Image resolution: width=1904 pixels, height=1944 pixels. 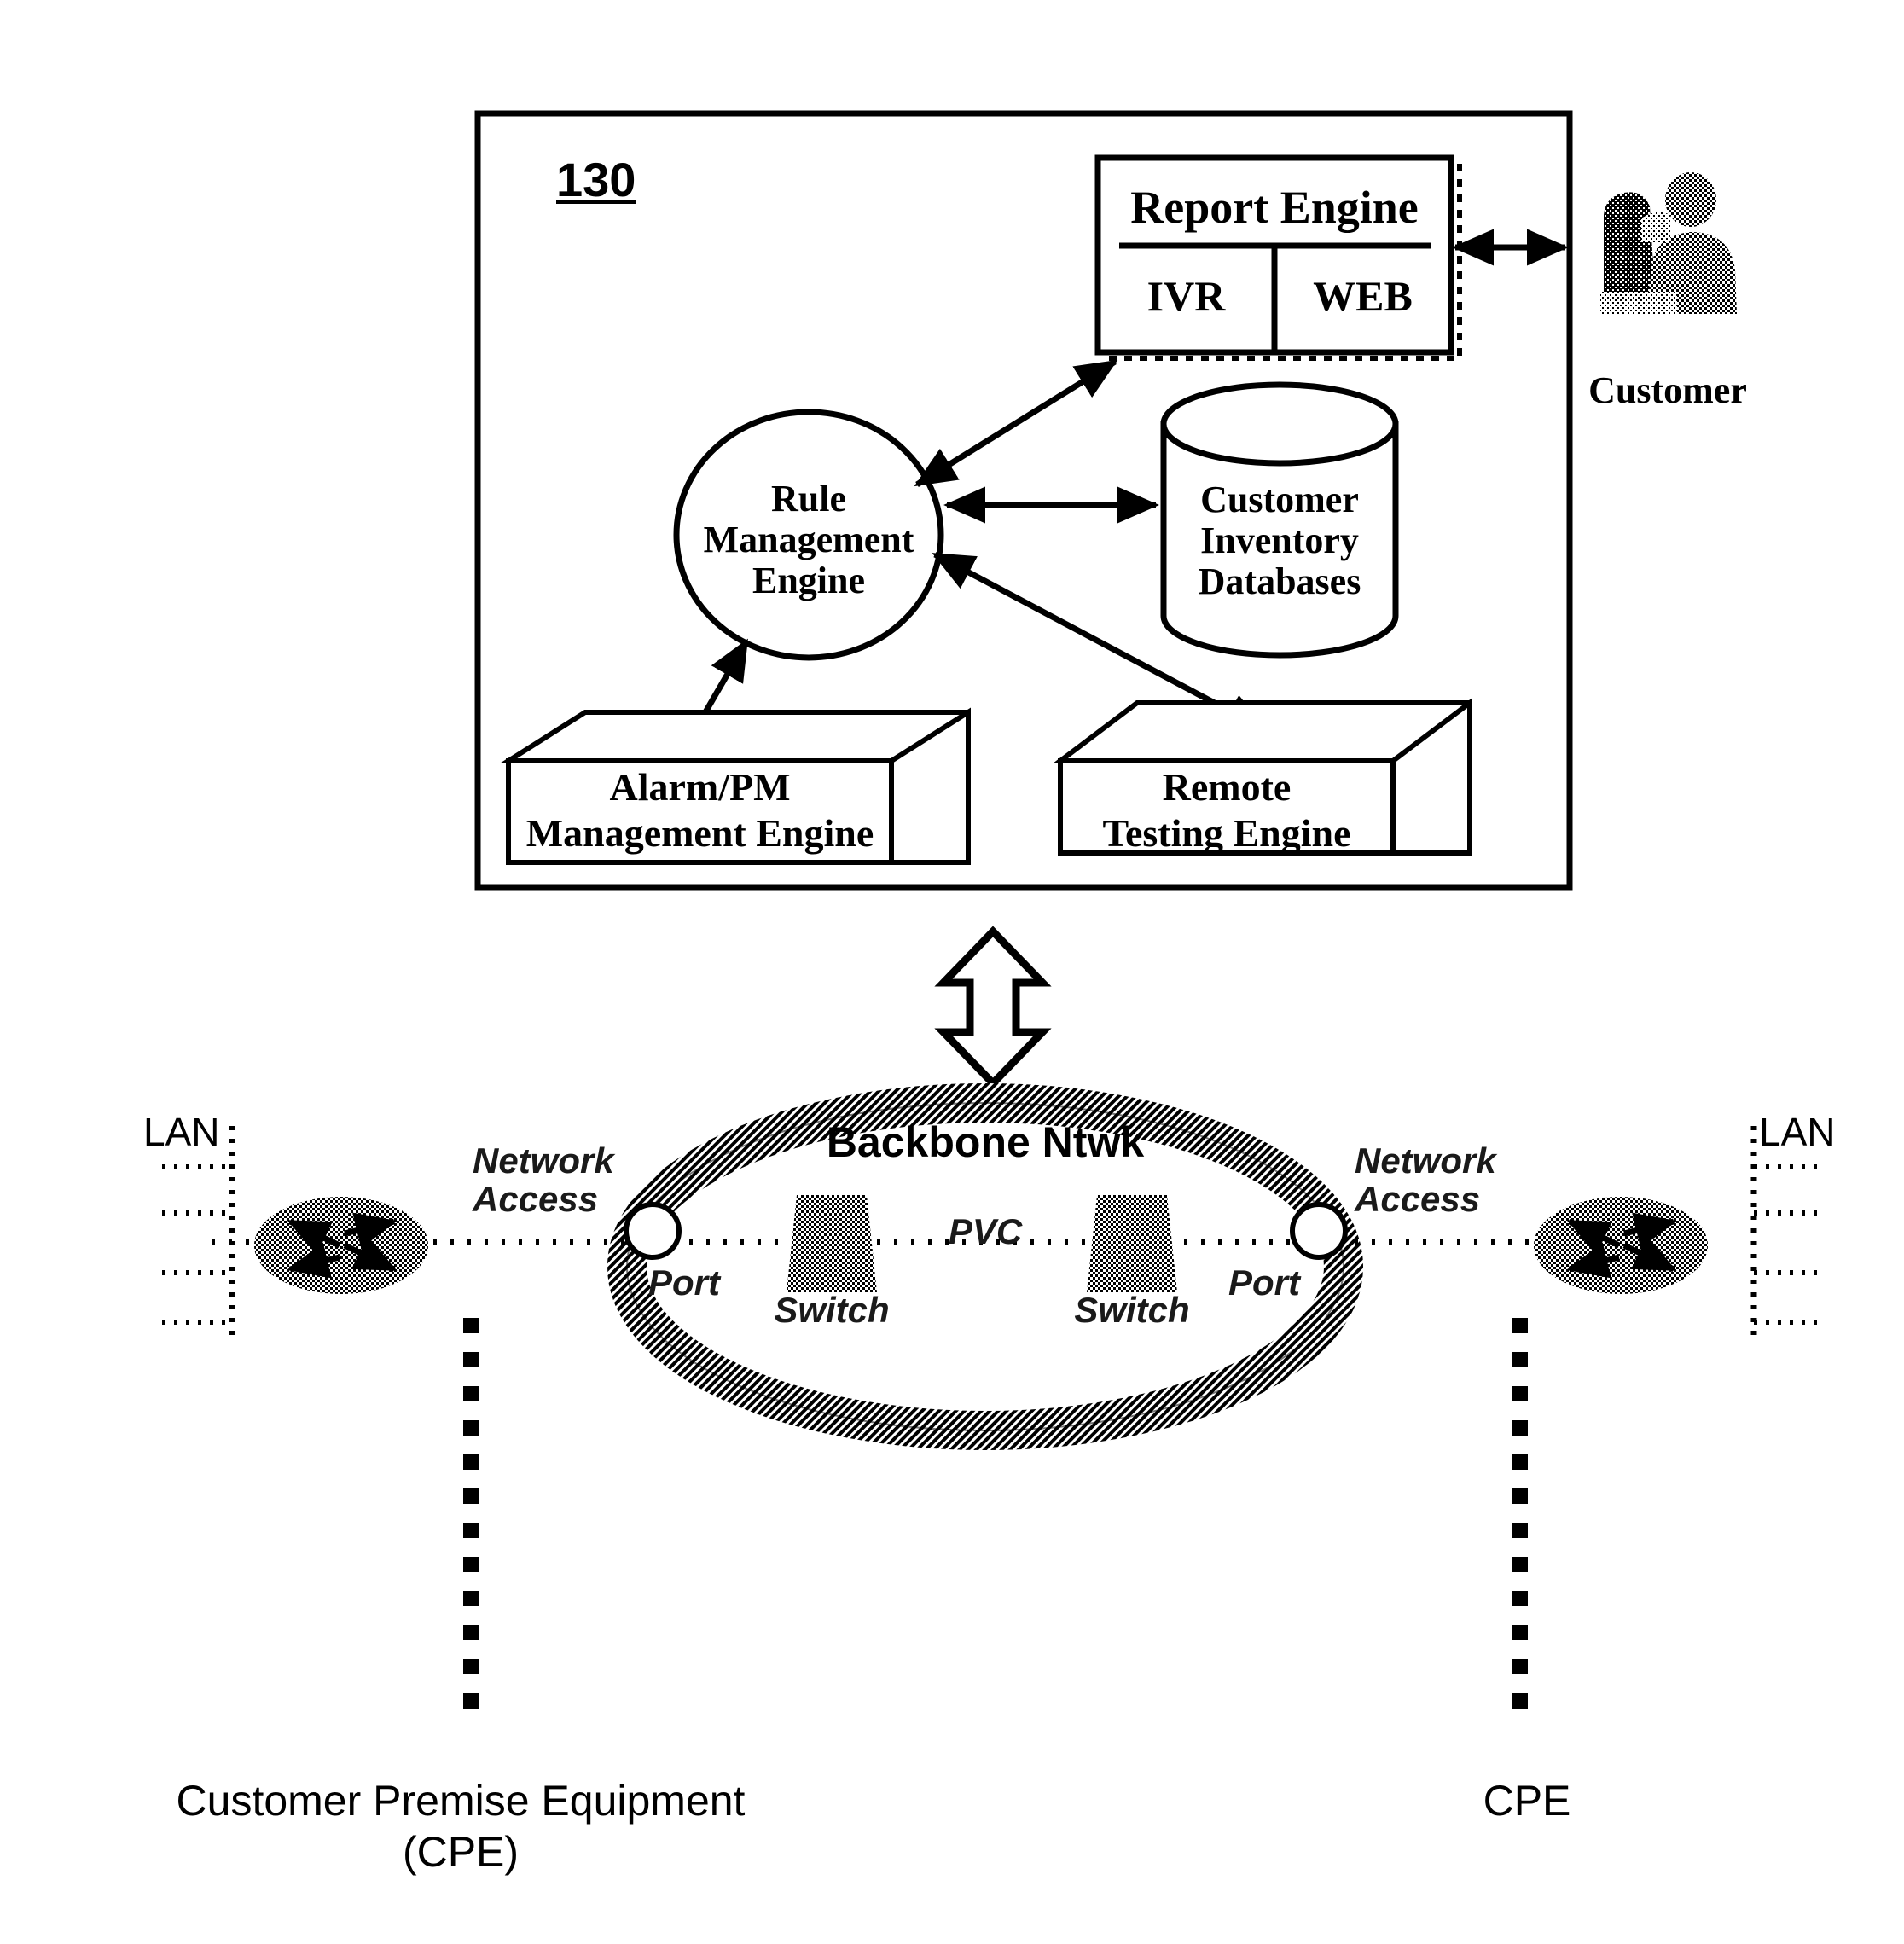 What do you see at coordinates (543, 1161) in the screenshot?
I see `network-access-left-line-1: Network` at bounding box center [543, 1161].